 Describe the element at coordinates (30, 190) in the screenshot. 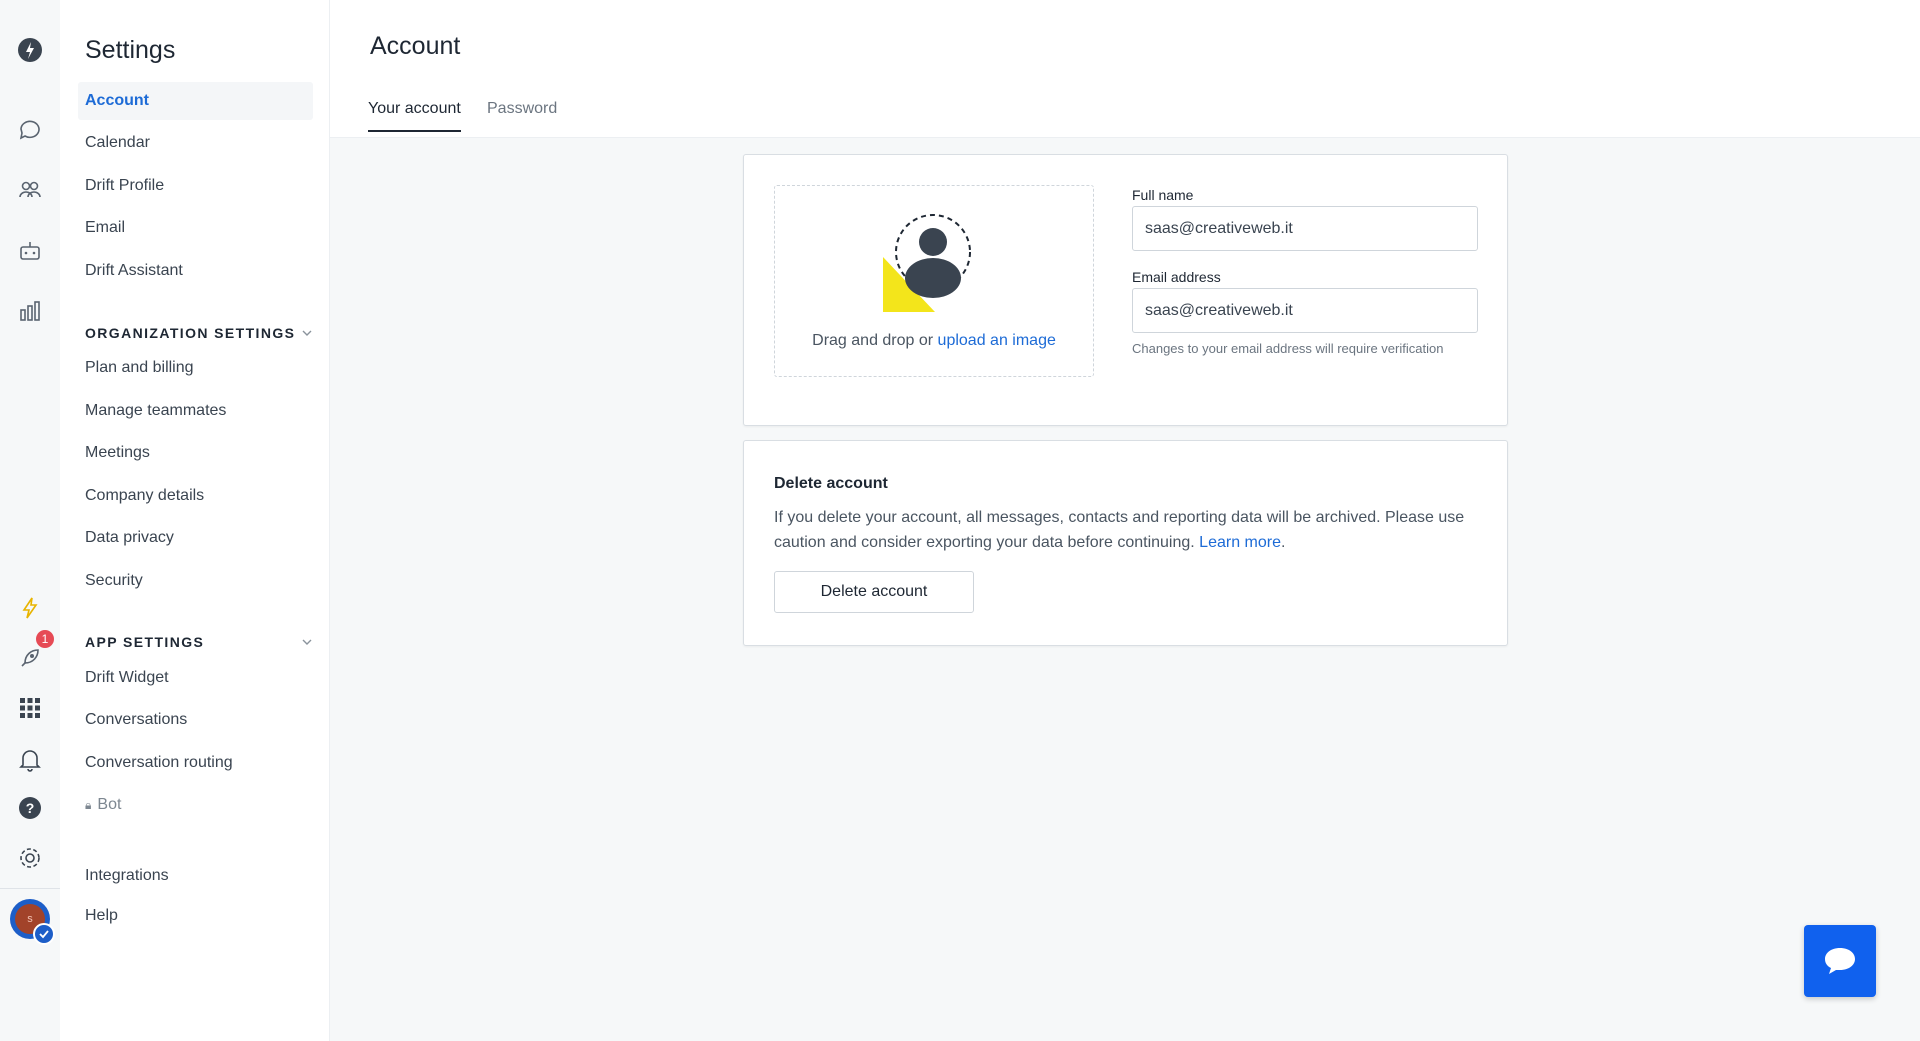

I see `contacts-icon` at that location.